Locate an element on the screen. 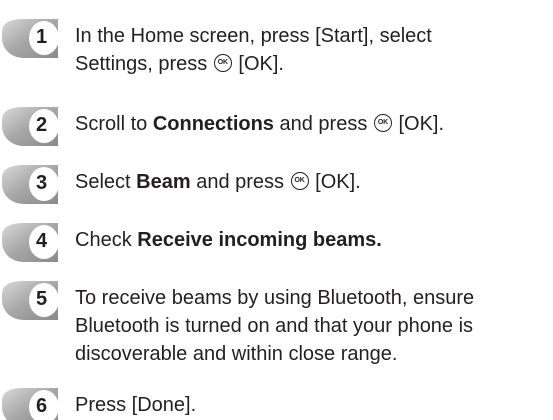 The image size is (553, 420). step-number: 3 is located at coordinates (42, 183).